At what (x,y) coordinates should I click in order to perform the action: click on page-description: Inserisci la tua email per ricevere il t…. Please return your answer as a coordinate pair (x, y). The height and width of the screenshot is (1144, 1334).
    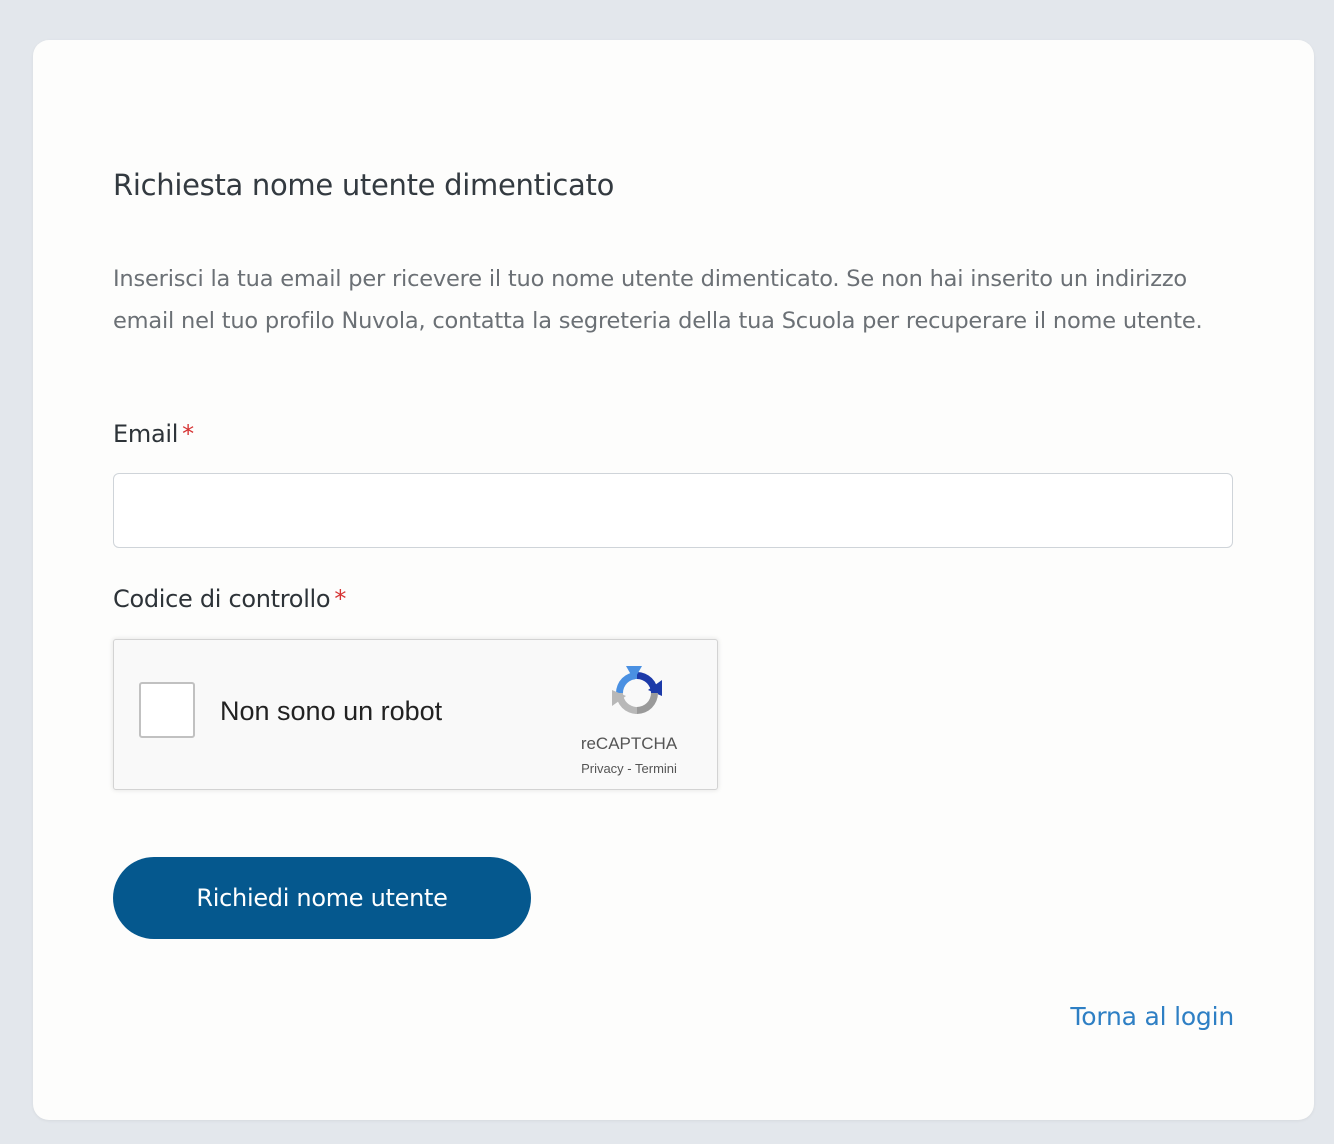
    Looking at the image, I should click on (658, 300).